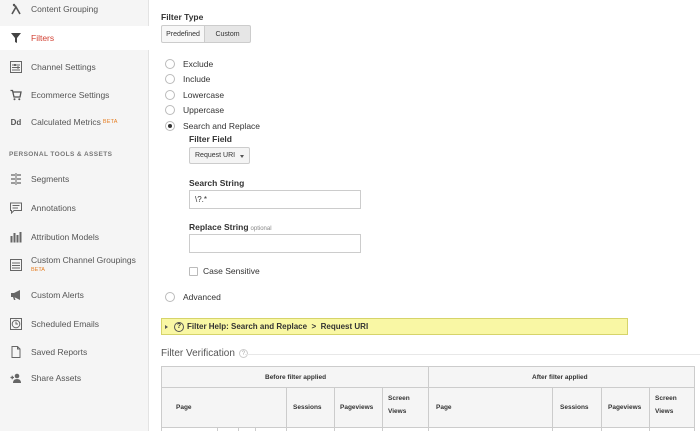 The width and height of the screenshot is (700, 431). I want to click on sidebar-item-custom-channel-groupings: Custom Channel Groupings BETA, so click(74, 267).